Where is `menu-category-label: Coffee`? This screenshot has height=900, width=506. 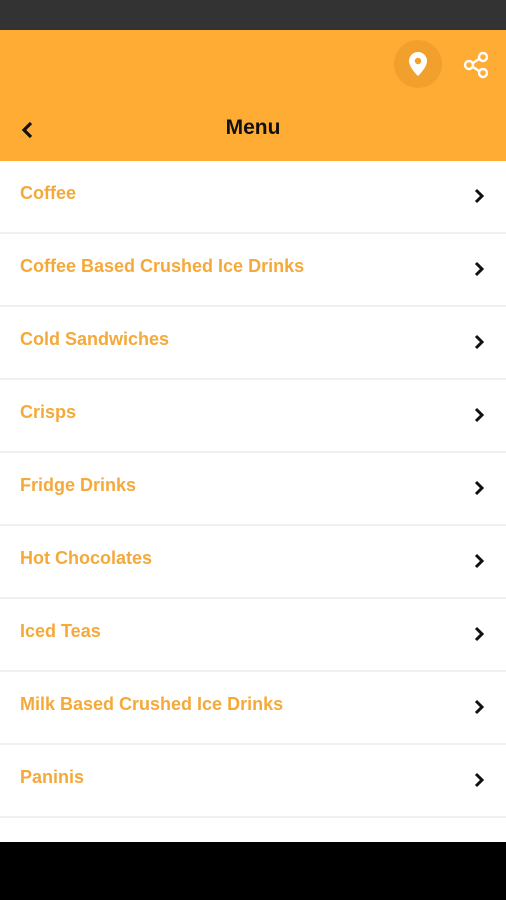 menu-category-label: Coffee is located at coordinates (48, 193).